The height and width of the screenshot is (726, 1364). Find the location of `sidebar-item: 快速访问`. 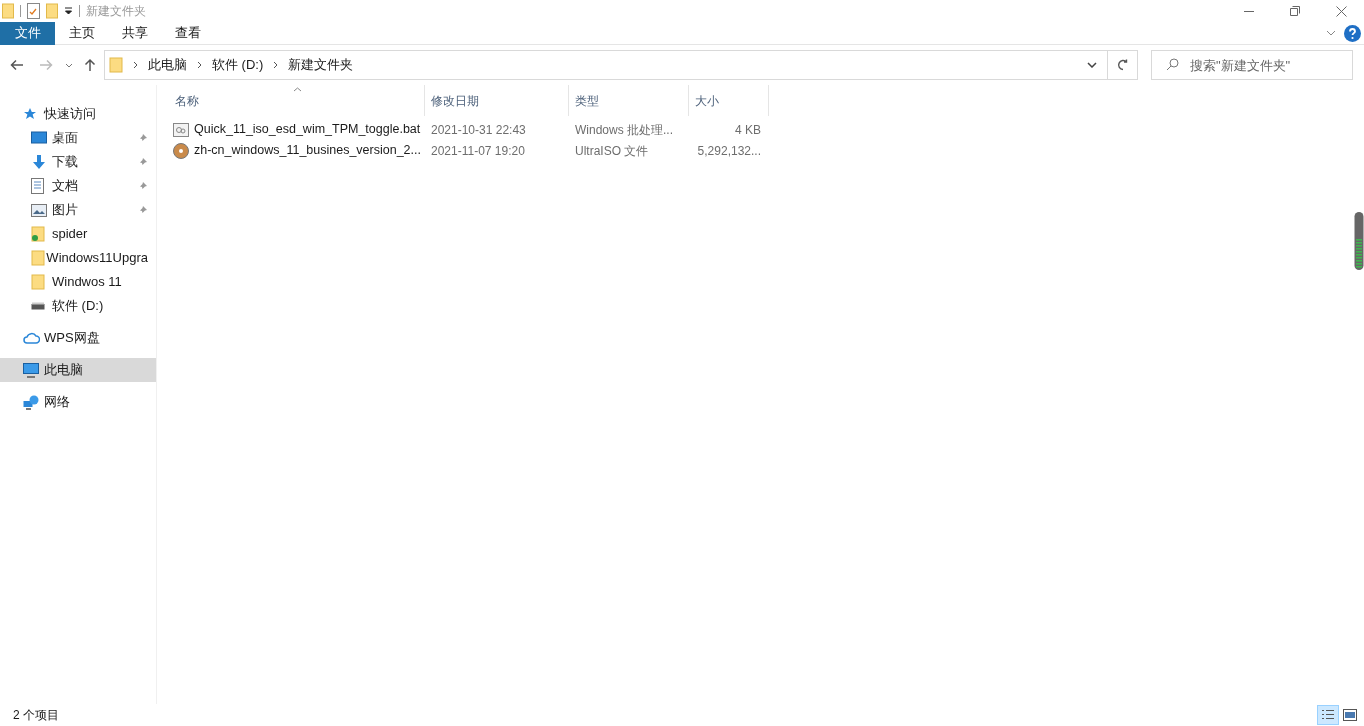

sidebar-item: 快速访问 is located at coordinates (78, 114).